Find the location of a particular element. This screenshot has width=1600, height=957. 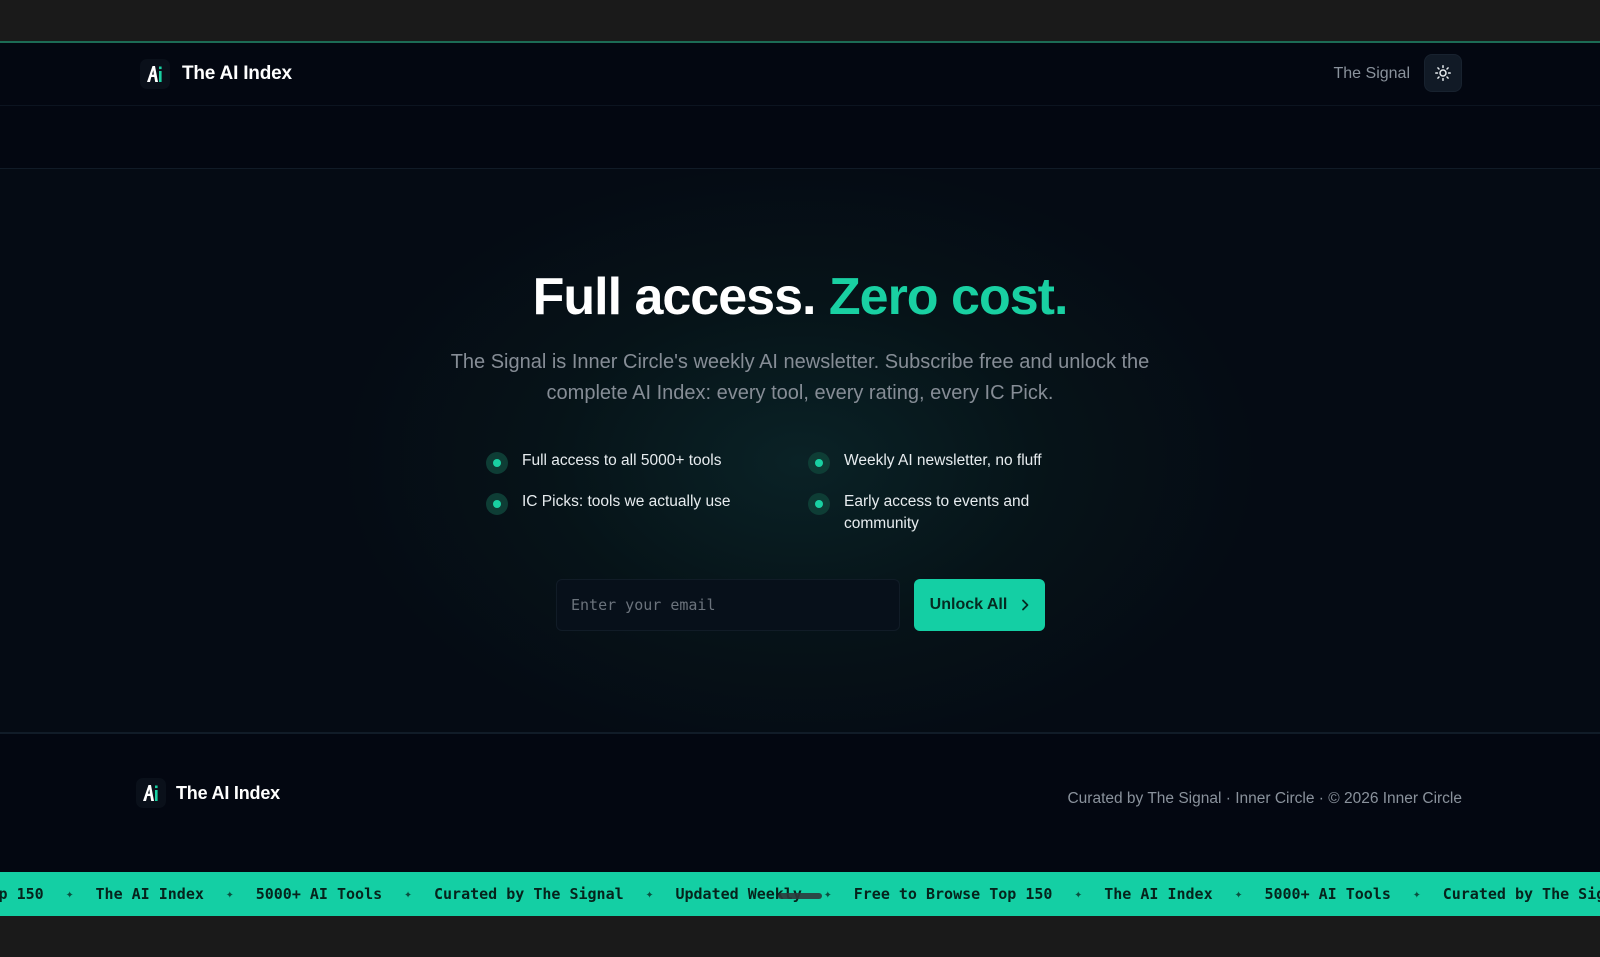

footer-brand: The AI Index is located at coordinates (208, 793).